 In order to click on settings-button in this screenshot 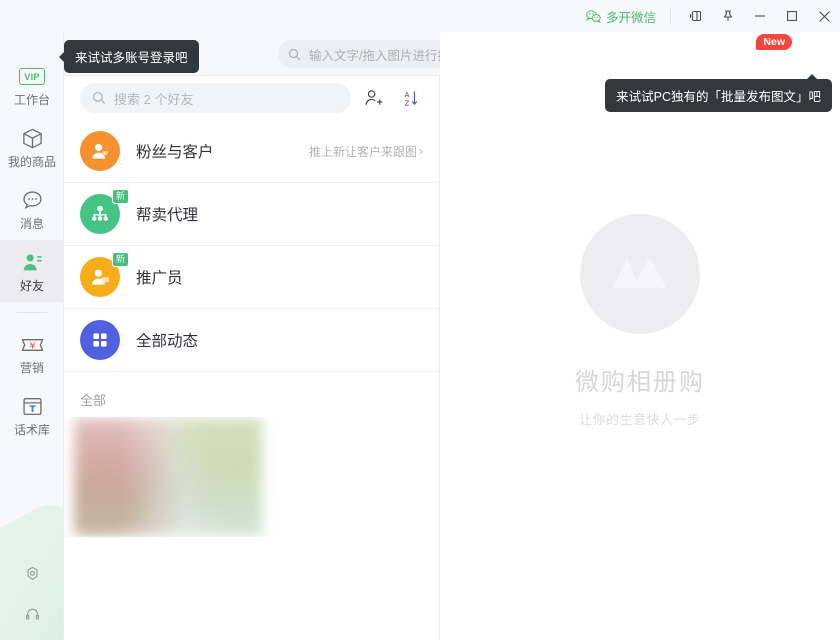, I will do `click(32, 577)`.